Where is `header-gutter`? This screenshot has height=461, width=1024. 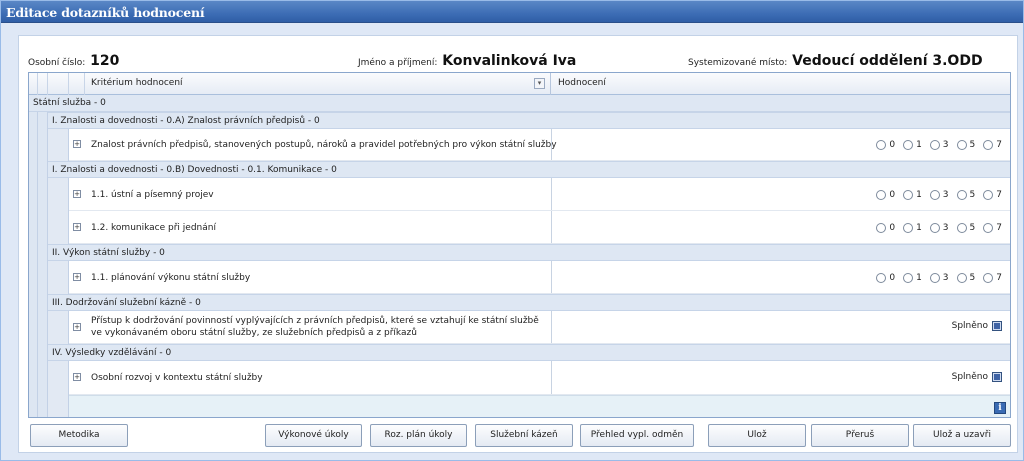 header-gutter is located at coordinates (43, 84).